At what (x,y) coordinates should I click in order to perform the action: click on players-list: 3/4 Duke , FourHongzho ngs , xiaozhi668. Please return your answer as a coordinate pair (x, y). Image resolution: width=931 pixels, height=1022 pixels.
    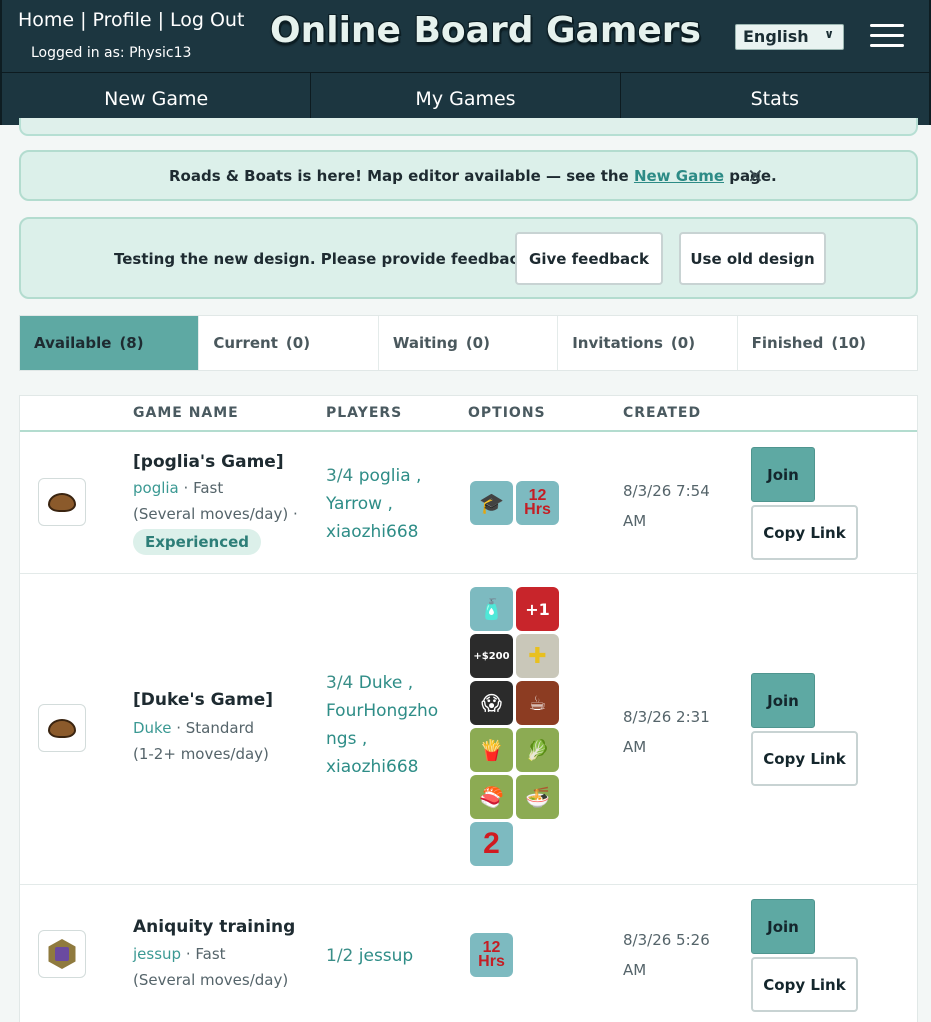
    Looking at the image, I should click on (382, 725).